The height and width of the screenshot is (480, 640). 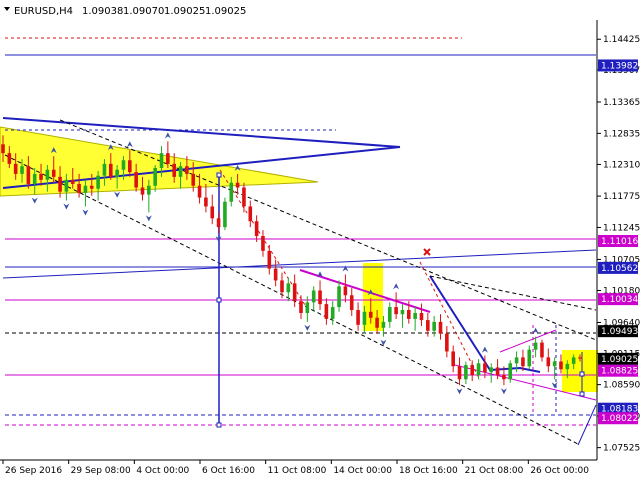 What do you see at coordinates (621, 40) in the screenshot?
I see `y-tick-label: 1.14425` at bounding box center [621, 40].